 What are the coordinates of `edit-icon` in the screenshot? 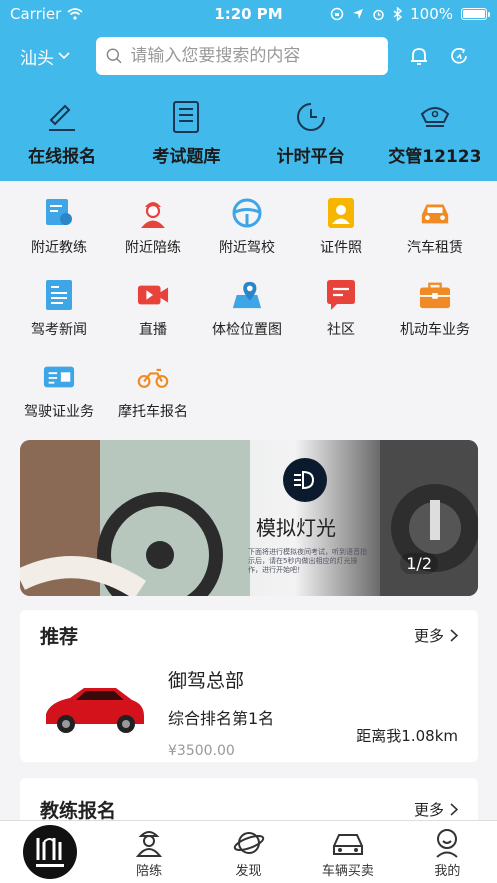 It's located at (62, 117).